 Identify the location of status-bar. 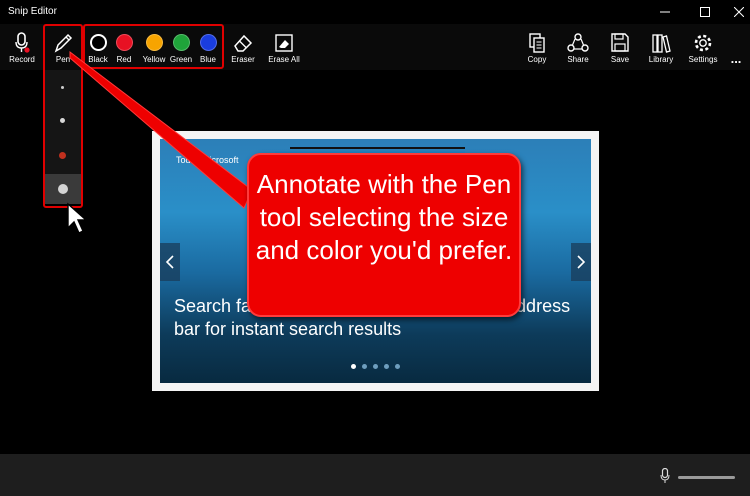
(375, 475).